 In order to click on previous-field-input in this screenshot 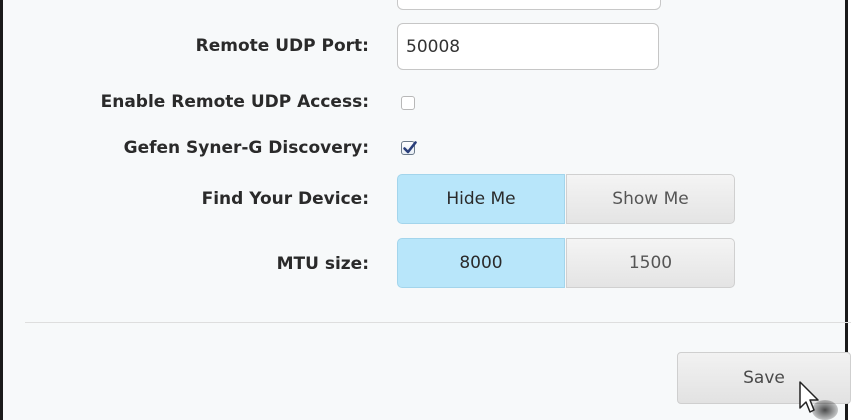, I will do `click(529, 5)`.